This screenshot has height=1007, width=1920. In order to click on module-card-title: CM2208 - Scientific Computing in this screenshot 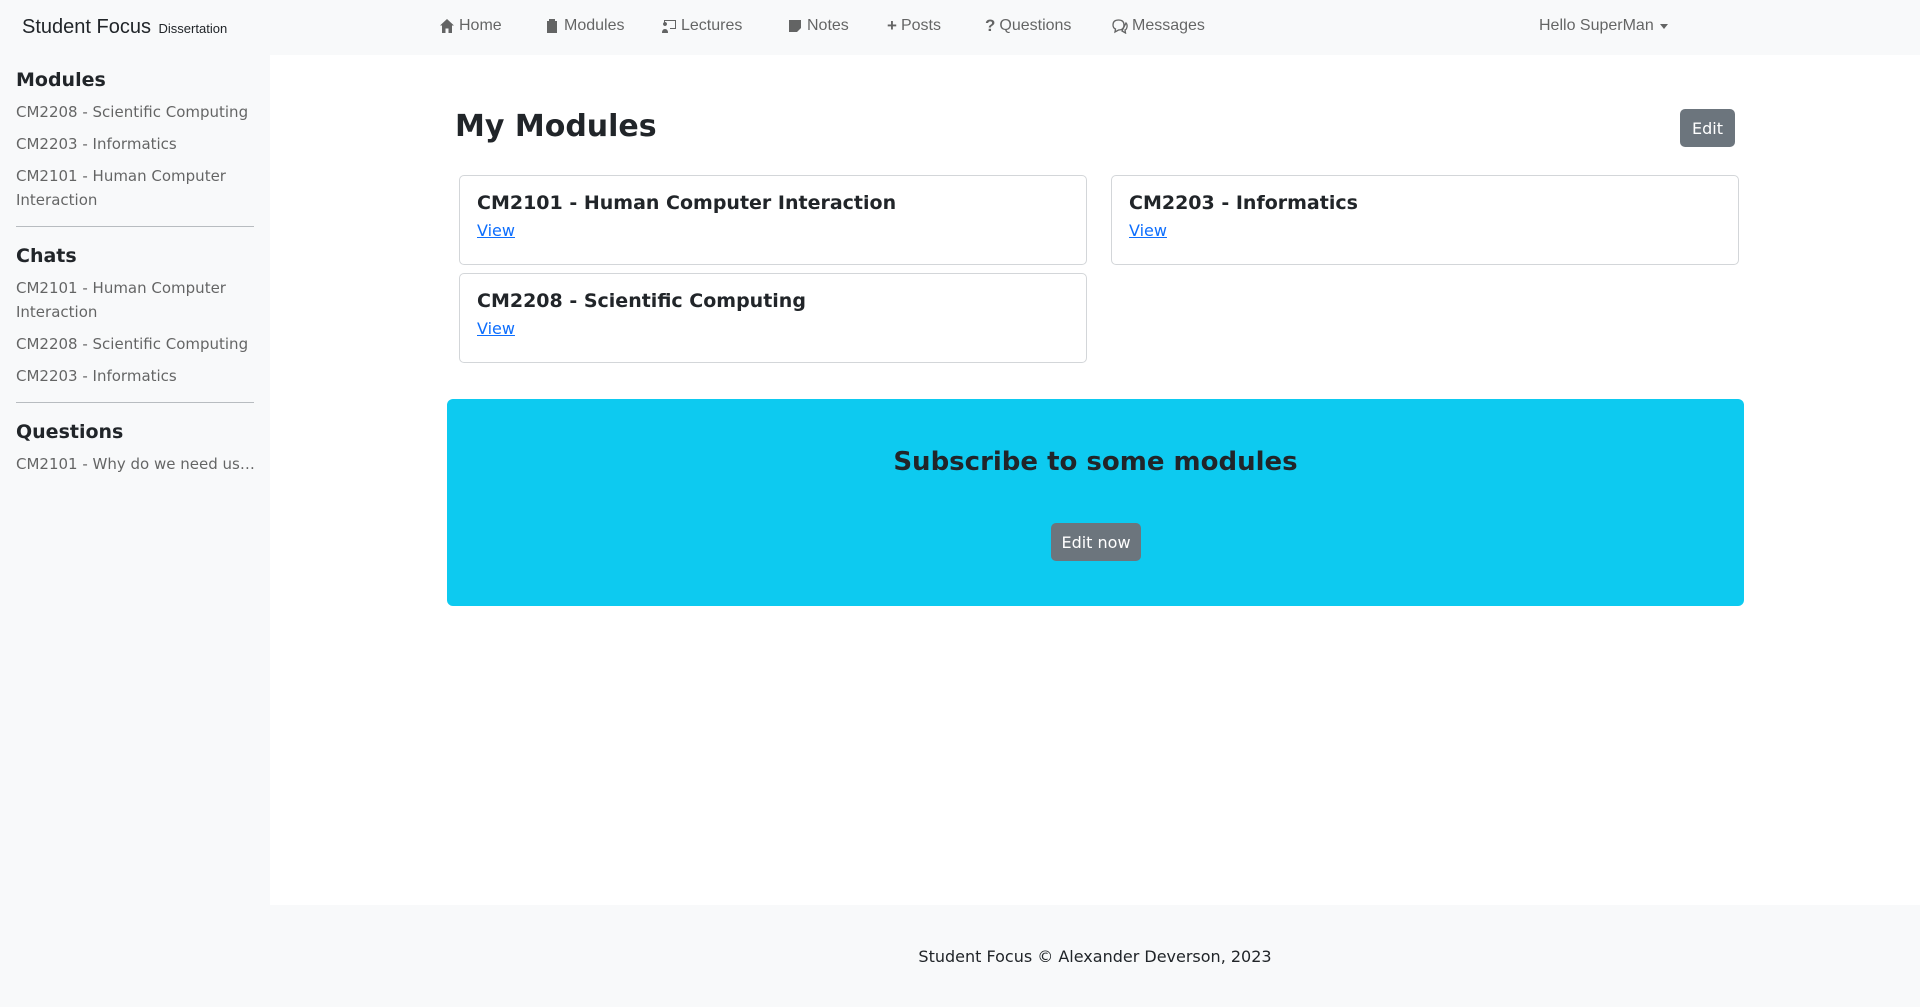, I will do `click(641, 301)`.